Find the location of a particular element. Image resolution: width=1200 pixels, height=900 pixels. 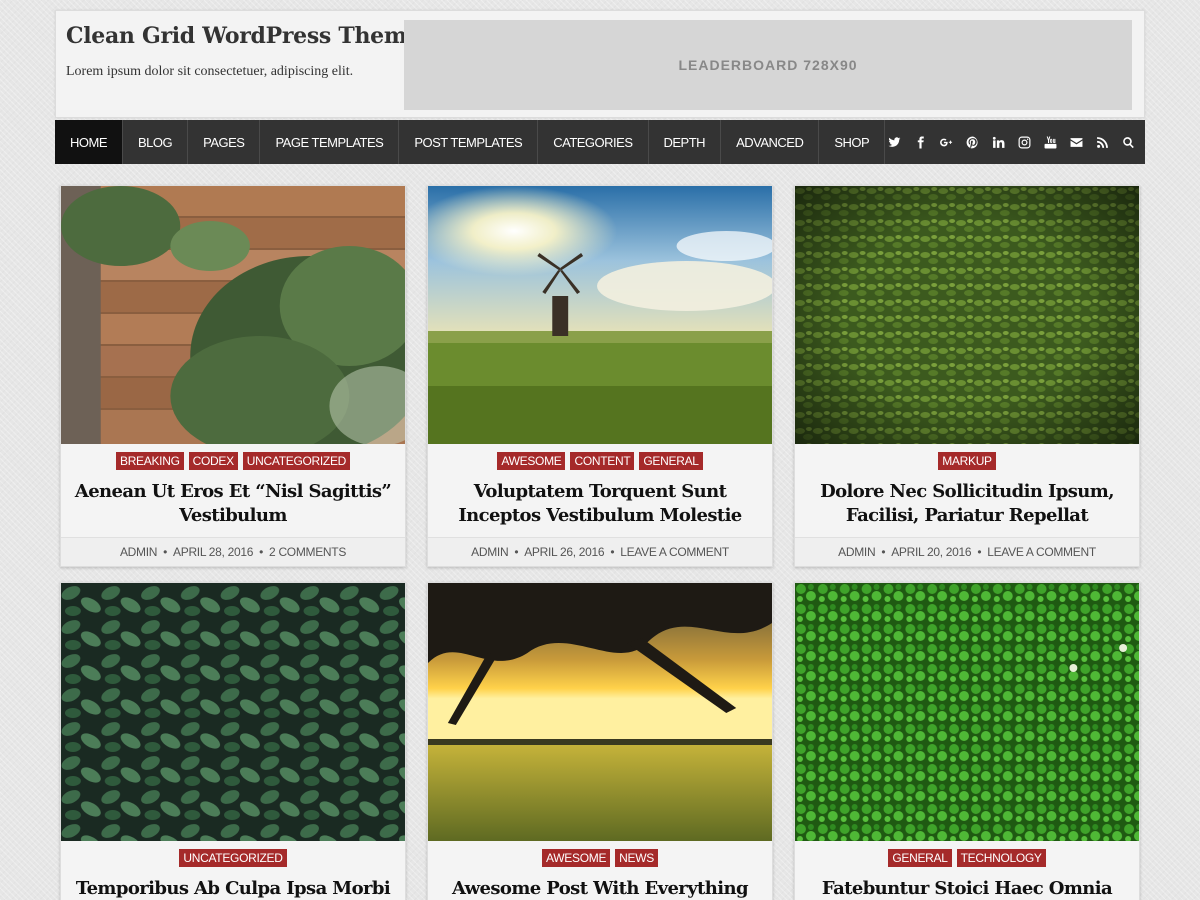

post-date: APRIL 26, 2016 is located at coordinates (564, 552).